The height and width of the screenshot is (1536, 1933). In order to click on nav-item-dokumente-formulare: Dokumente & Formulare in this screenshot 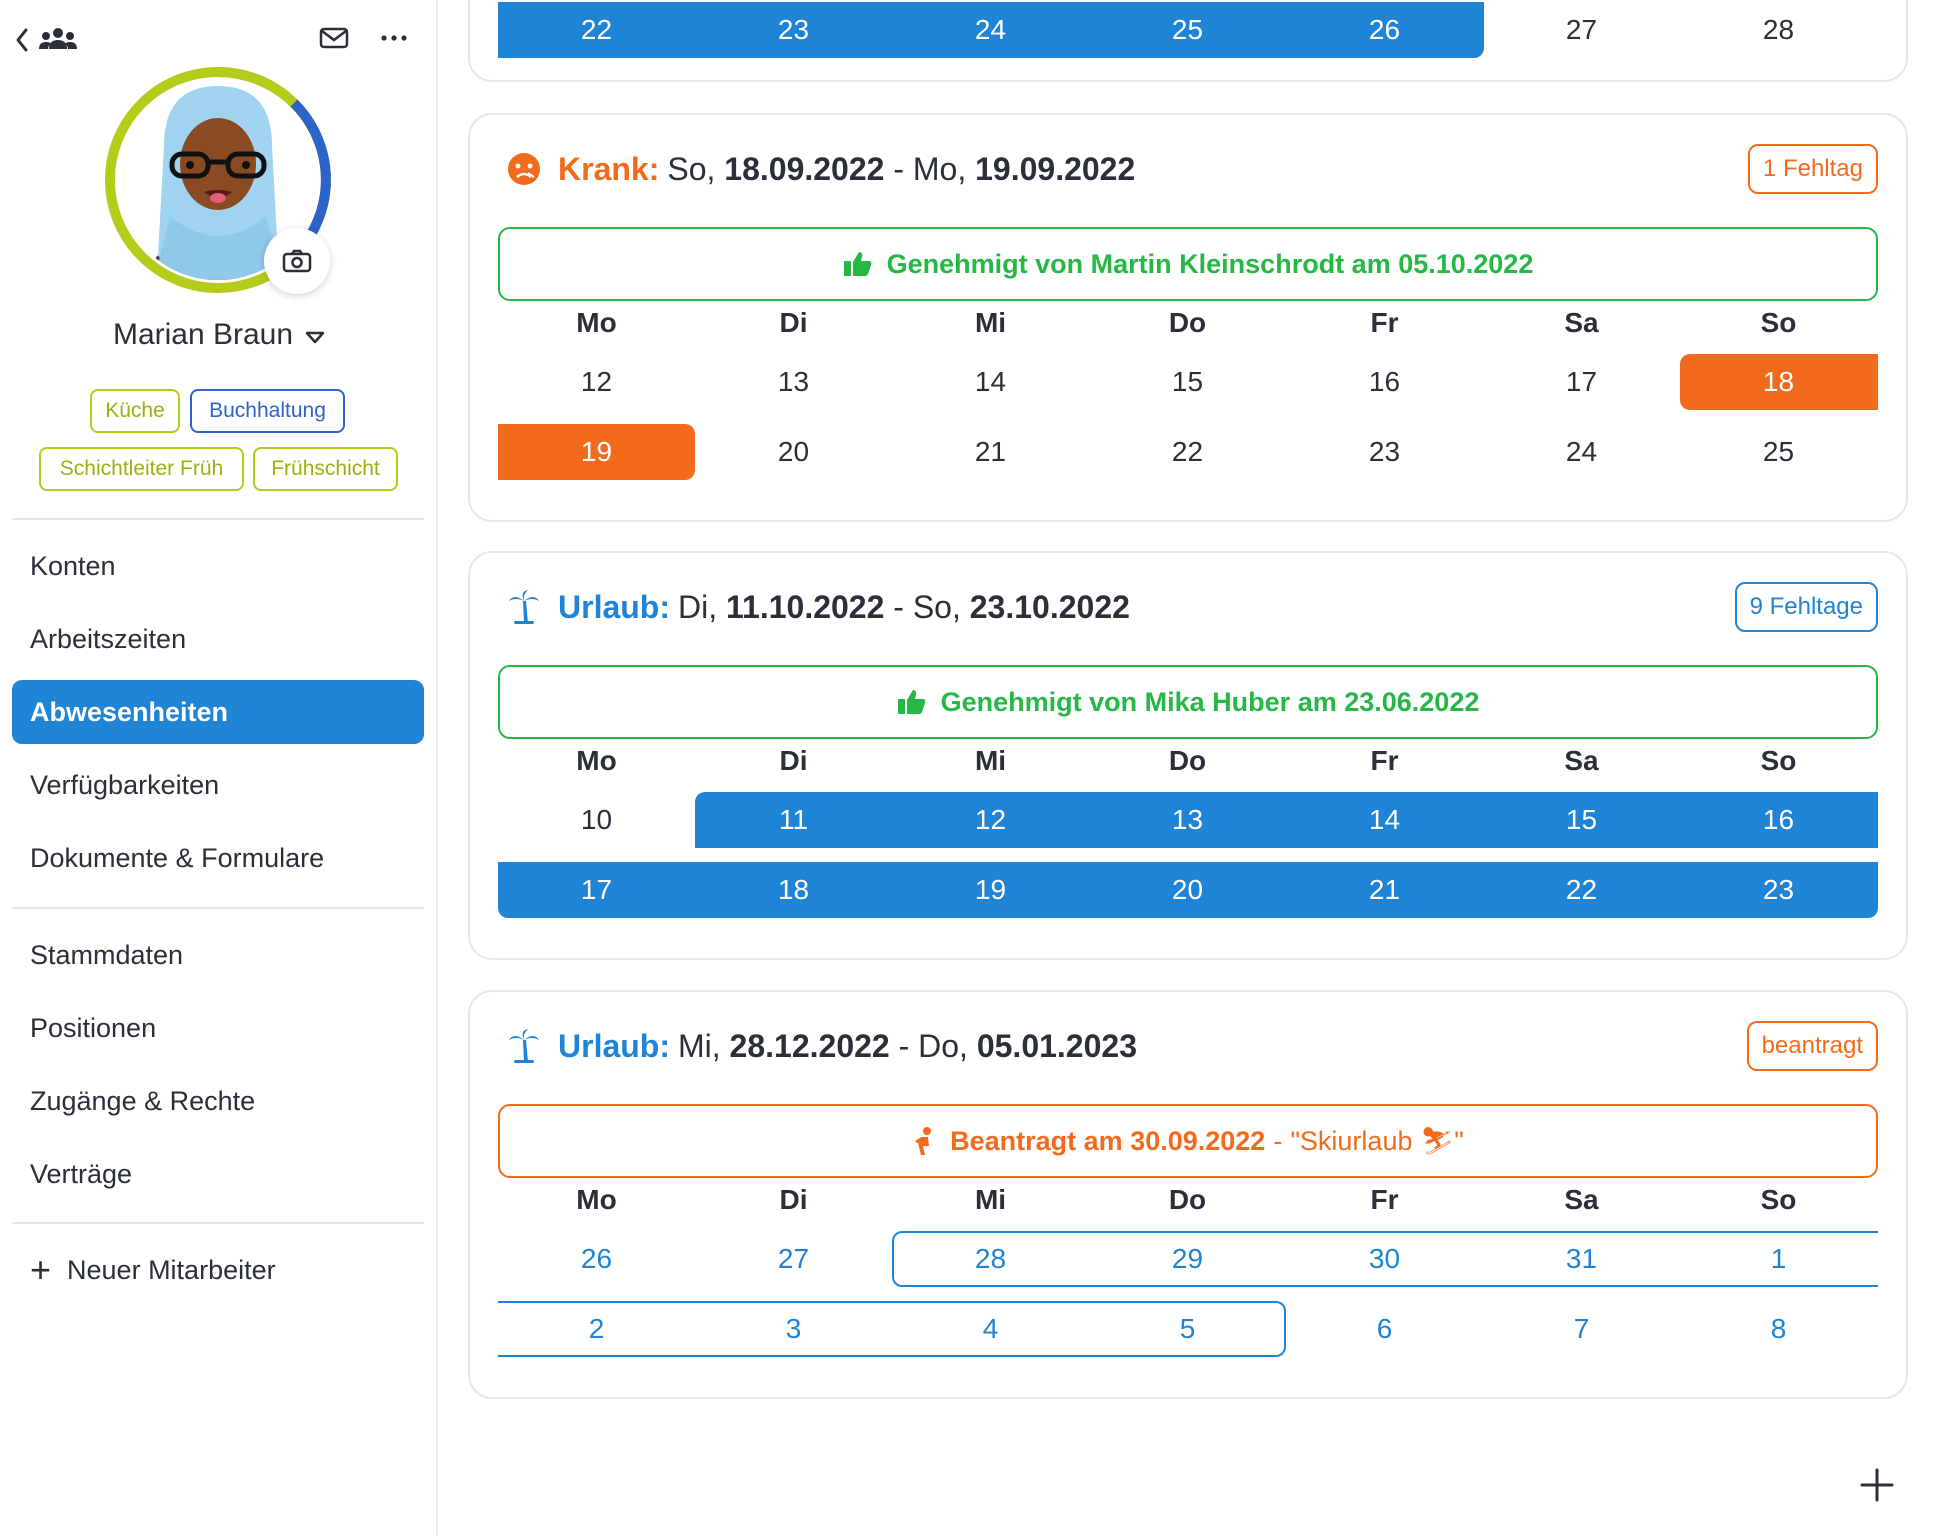, I will do `click(218, 858)`.